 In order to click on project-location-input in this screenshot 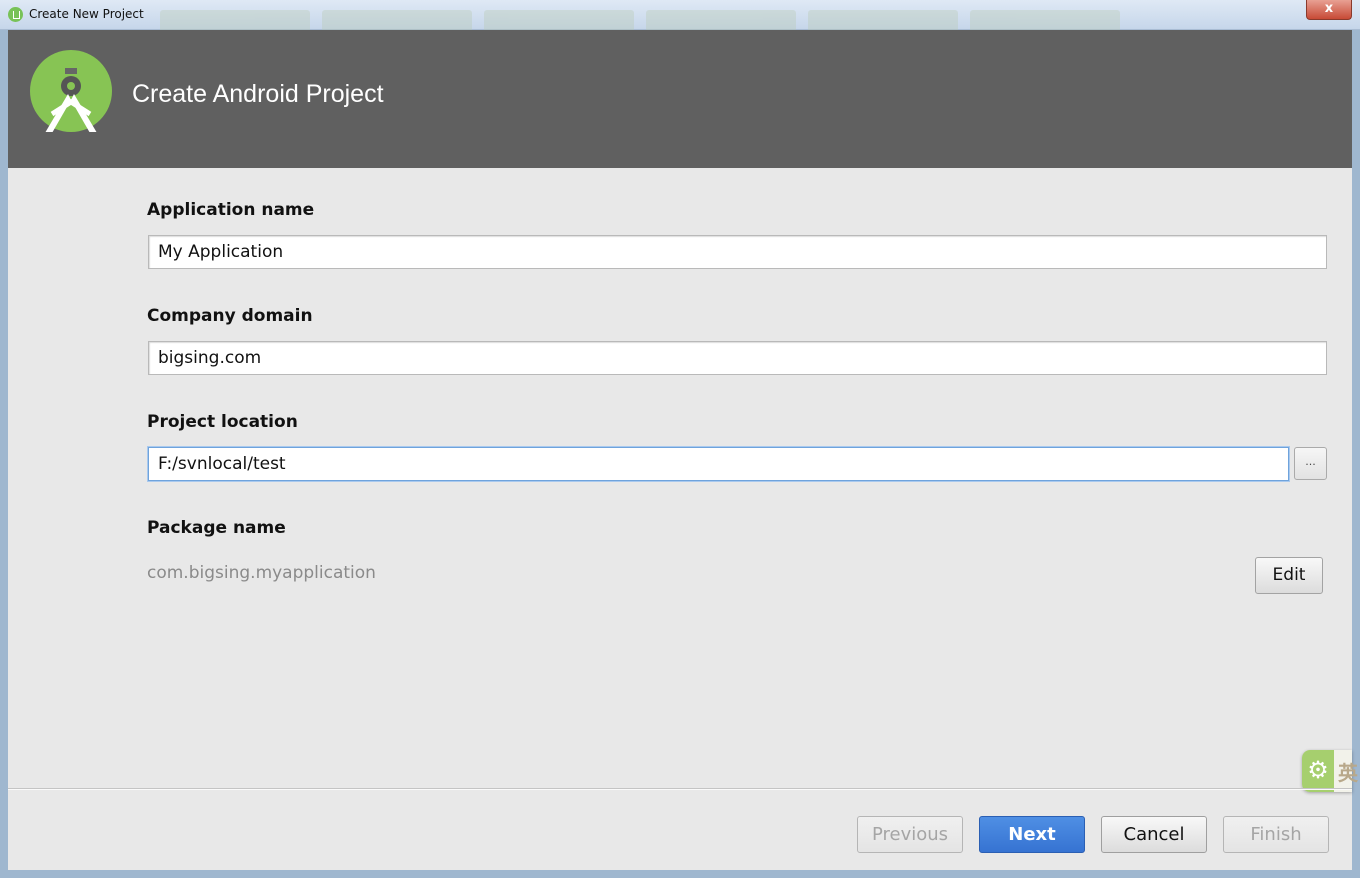, I will do `click(718, 464)`.